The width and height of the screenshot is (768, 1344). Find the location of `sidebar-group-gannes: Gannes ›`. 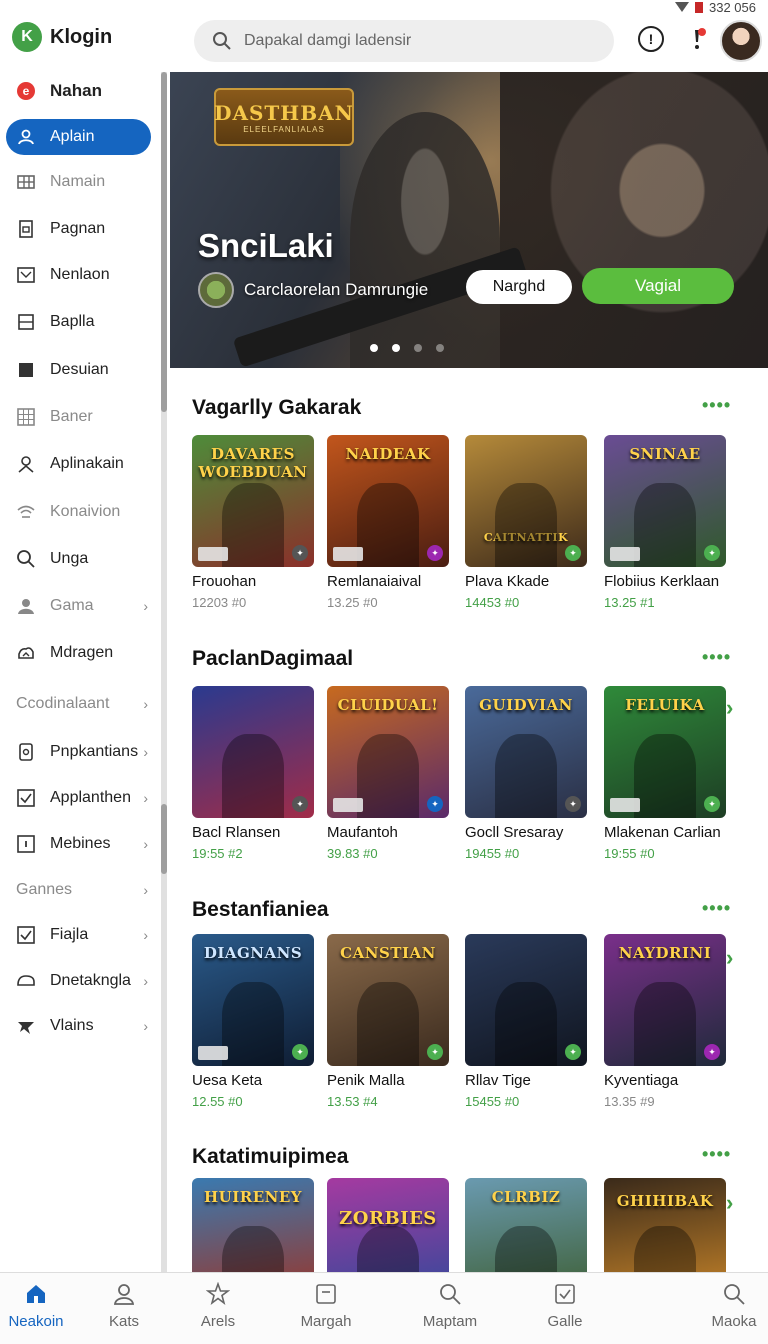

sidebar-group-gannes: Gannes › is located at coordinates (80, 890).